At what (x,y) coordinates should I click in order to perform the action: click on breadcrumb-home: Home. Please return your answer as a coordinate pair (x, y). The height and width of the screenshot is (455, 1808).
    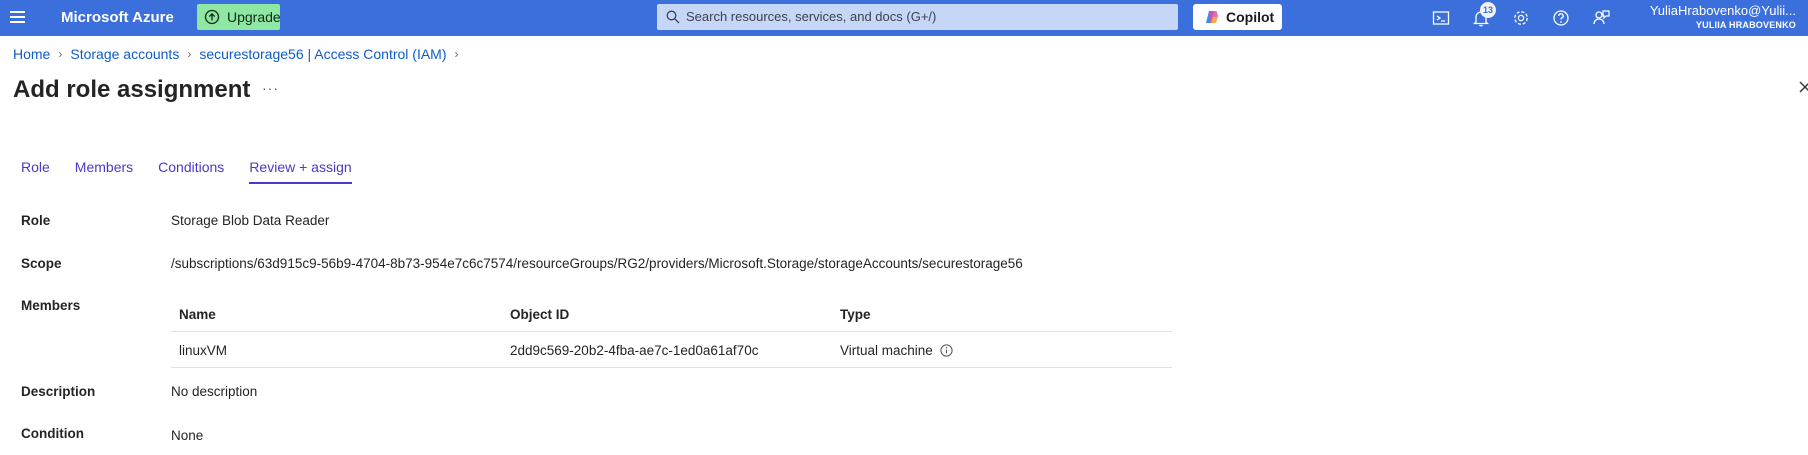
    Looking at the image, I should click on (31, 54).